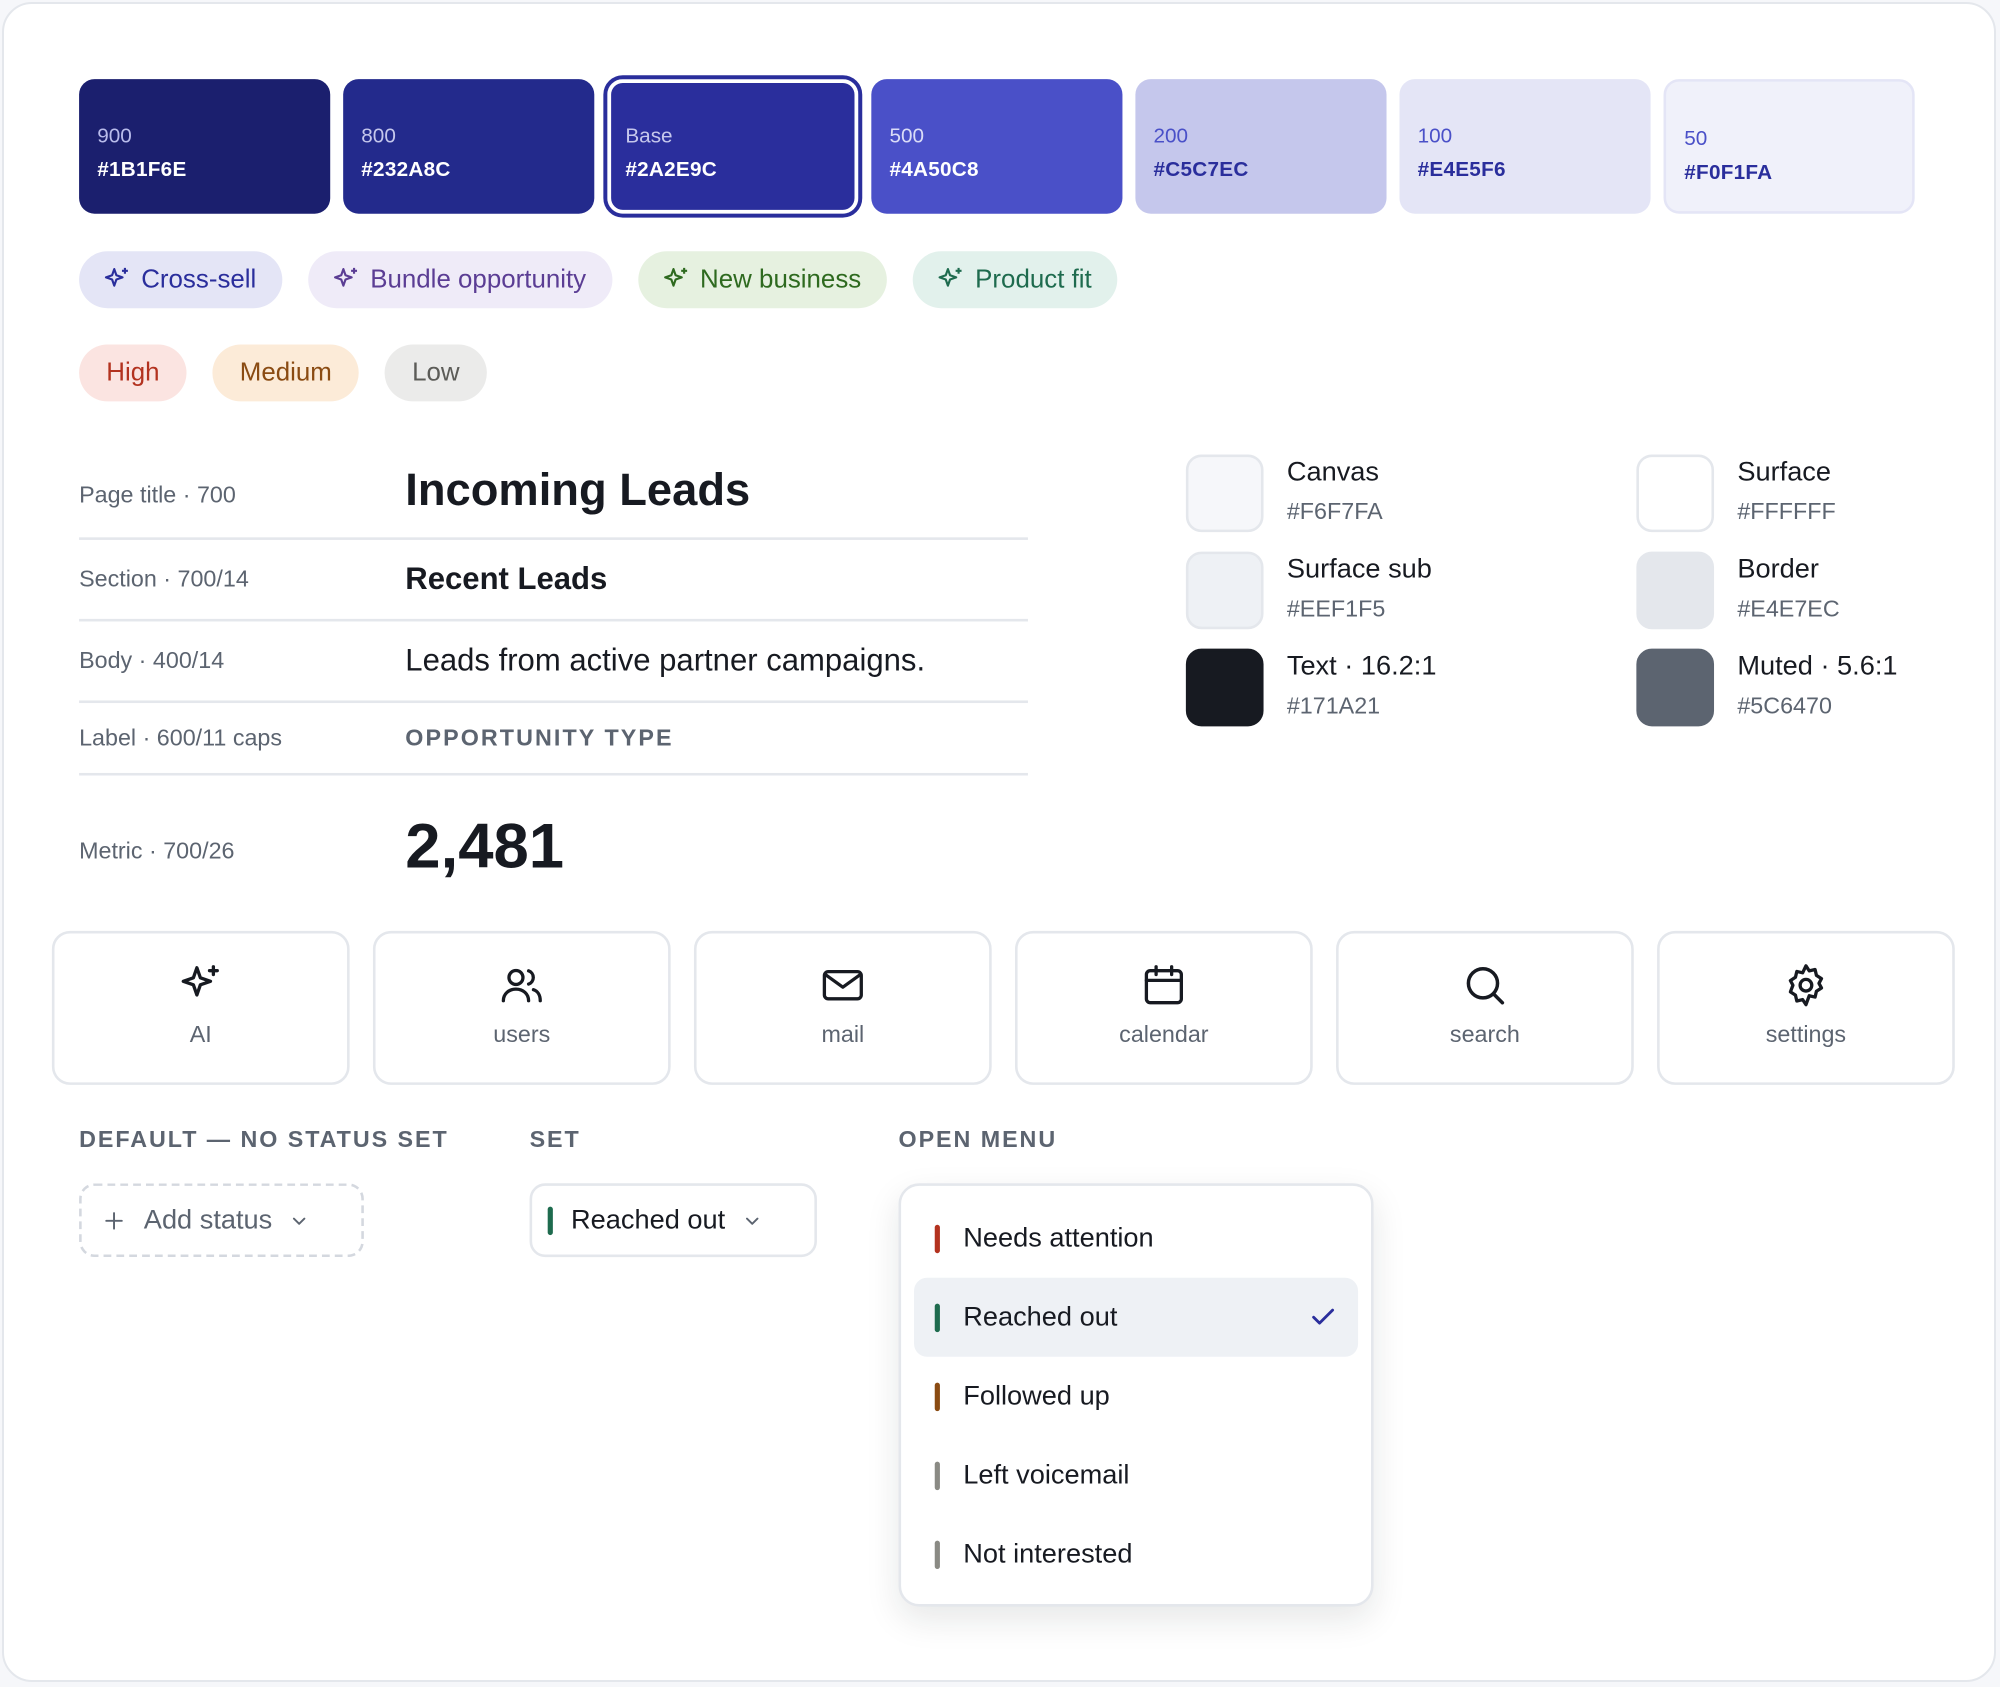  Describe the element at coordinates (208, 1219) in the screenshot. I see `add-status-label: Add status` at that location.